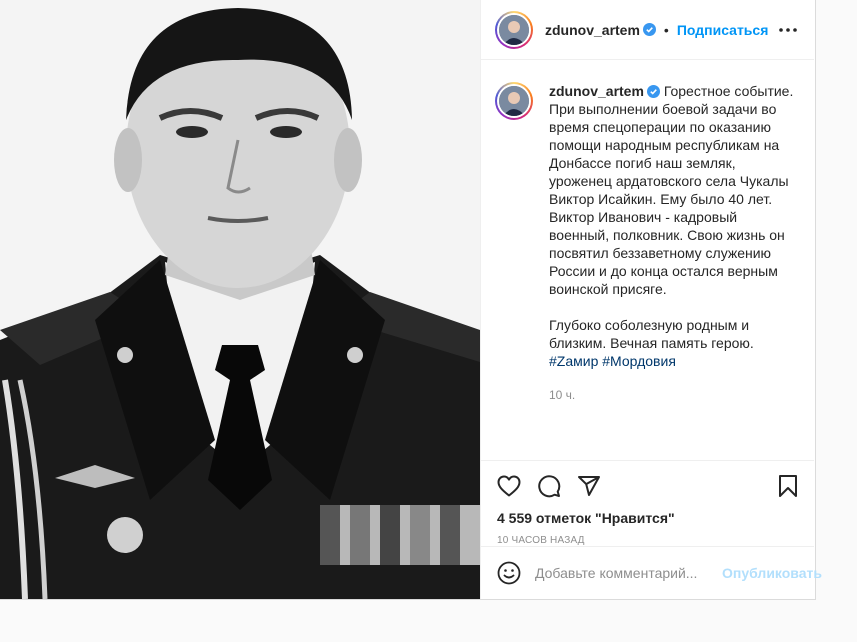  I want to click on author-avatar, so click(514, 29).